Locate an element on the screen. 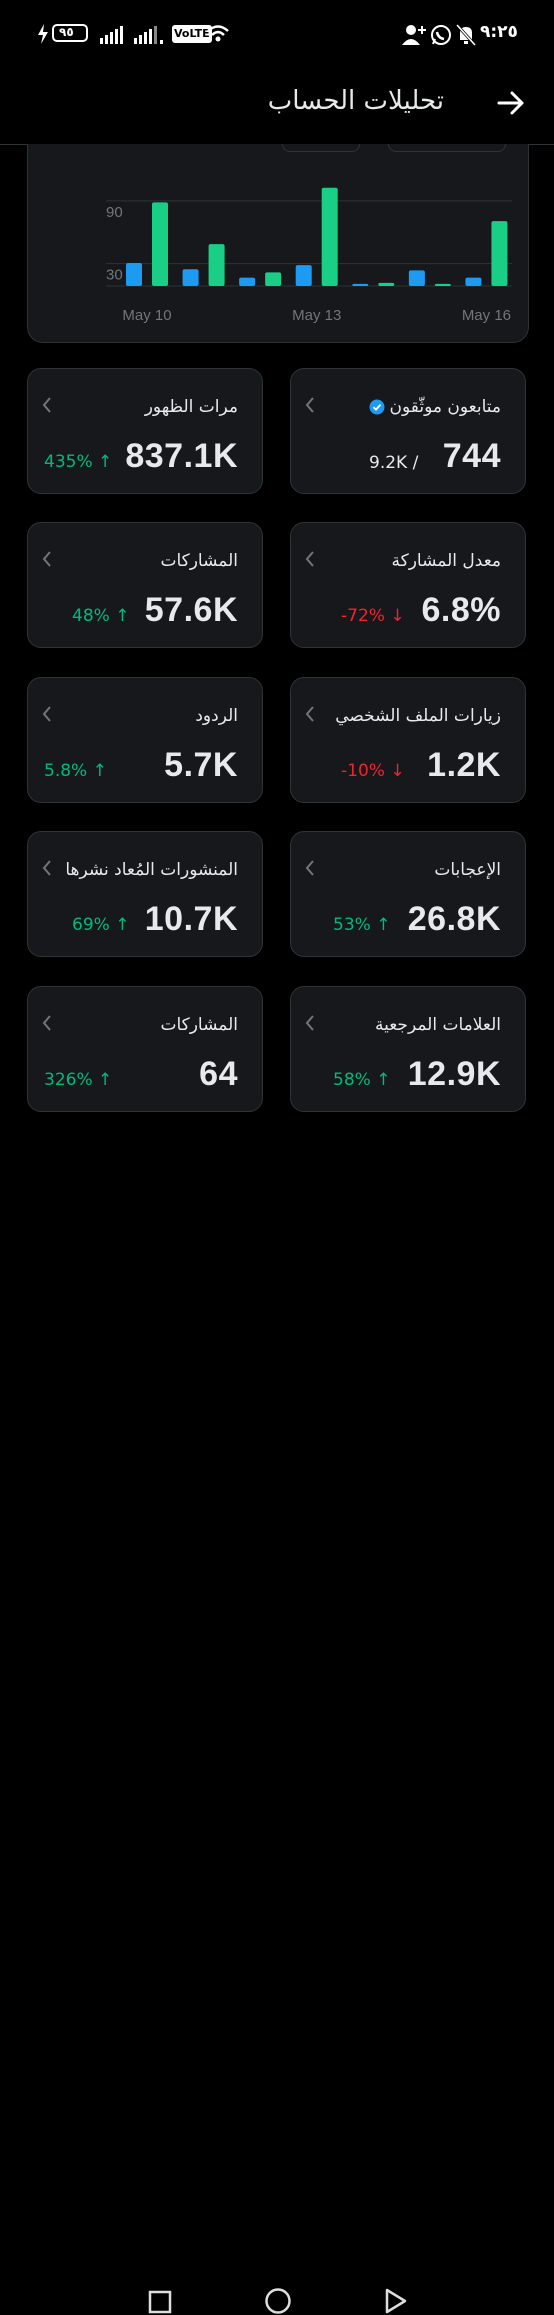  metric-change: 58% ↑ is located at coordinates (361, 1080).